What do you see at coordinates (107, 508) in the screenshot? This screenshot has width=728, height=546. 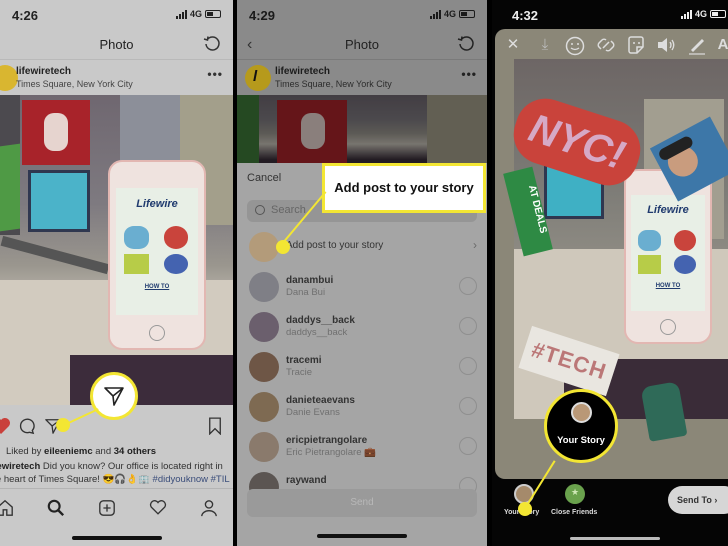 I see `new-post-tab-icon` at bounding box center [107, 508].